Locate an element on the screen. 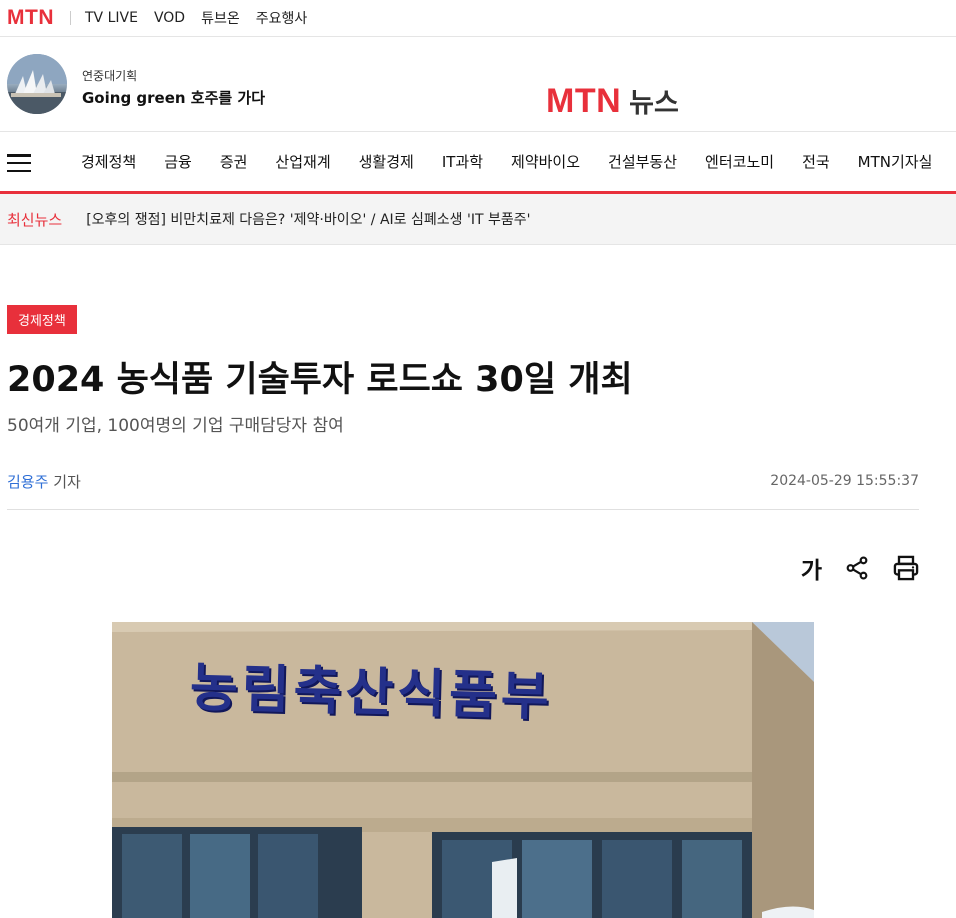 This screenshot has width=956, height=918. site-header: 연중대기획 Going green 호주를 가다 MTN 뉴스 is located at coordinates (478, 84).